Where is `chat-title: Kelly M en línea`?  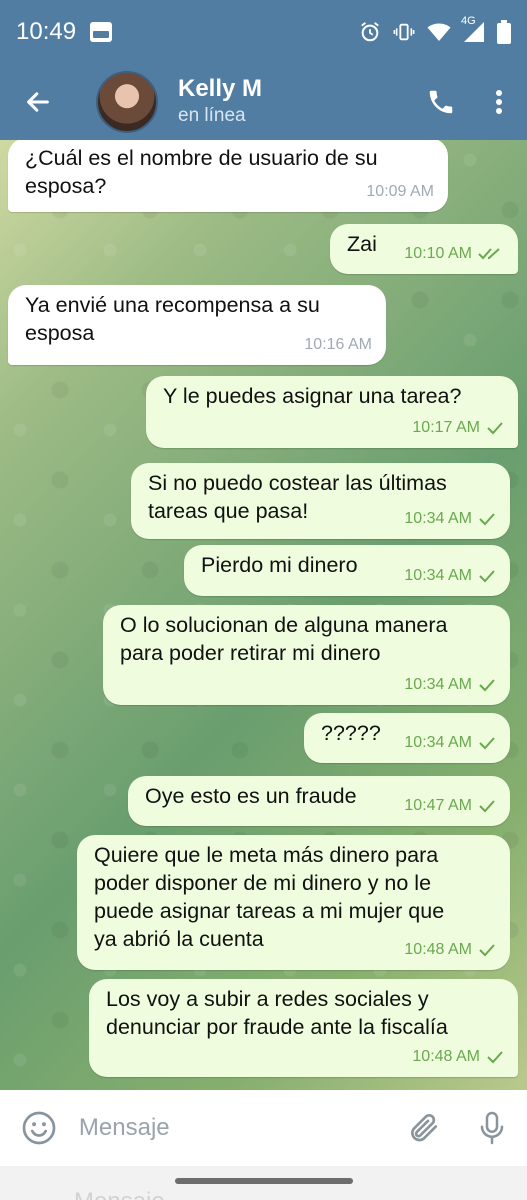
chat-title: Kelly M en línea is located at coordinates (220, 102).